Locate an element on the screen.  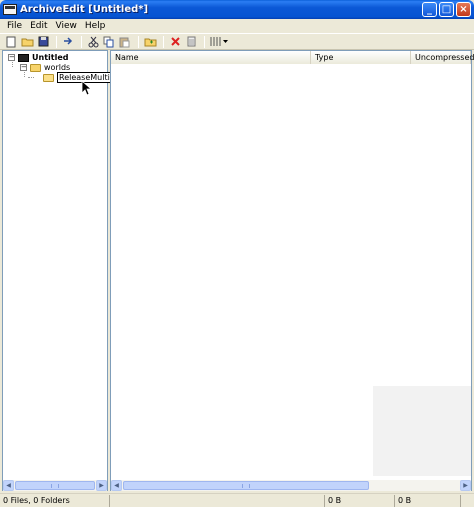
menu-view: View is located at coordinates (66, 26).